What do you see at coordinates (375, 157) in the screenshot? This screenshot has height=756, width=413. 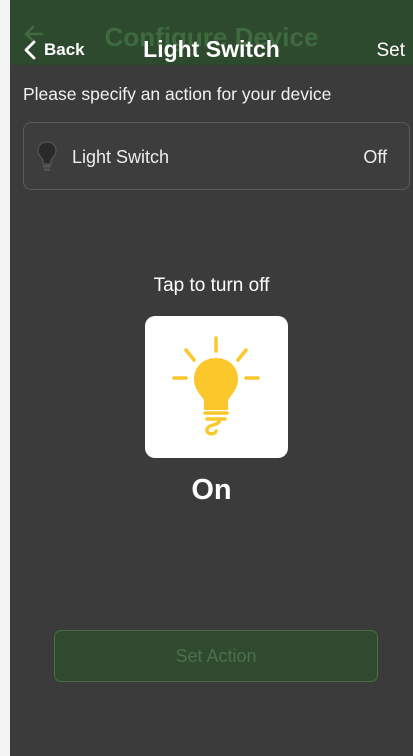 I see `device-state: Off` at bounding box center [375, 157].